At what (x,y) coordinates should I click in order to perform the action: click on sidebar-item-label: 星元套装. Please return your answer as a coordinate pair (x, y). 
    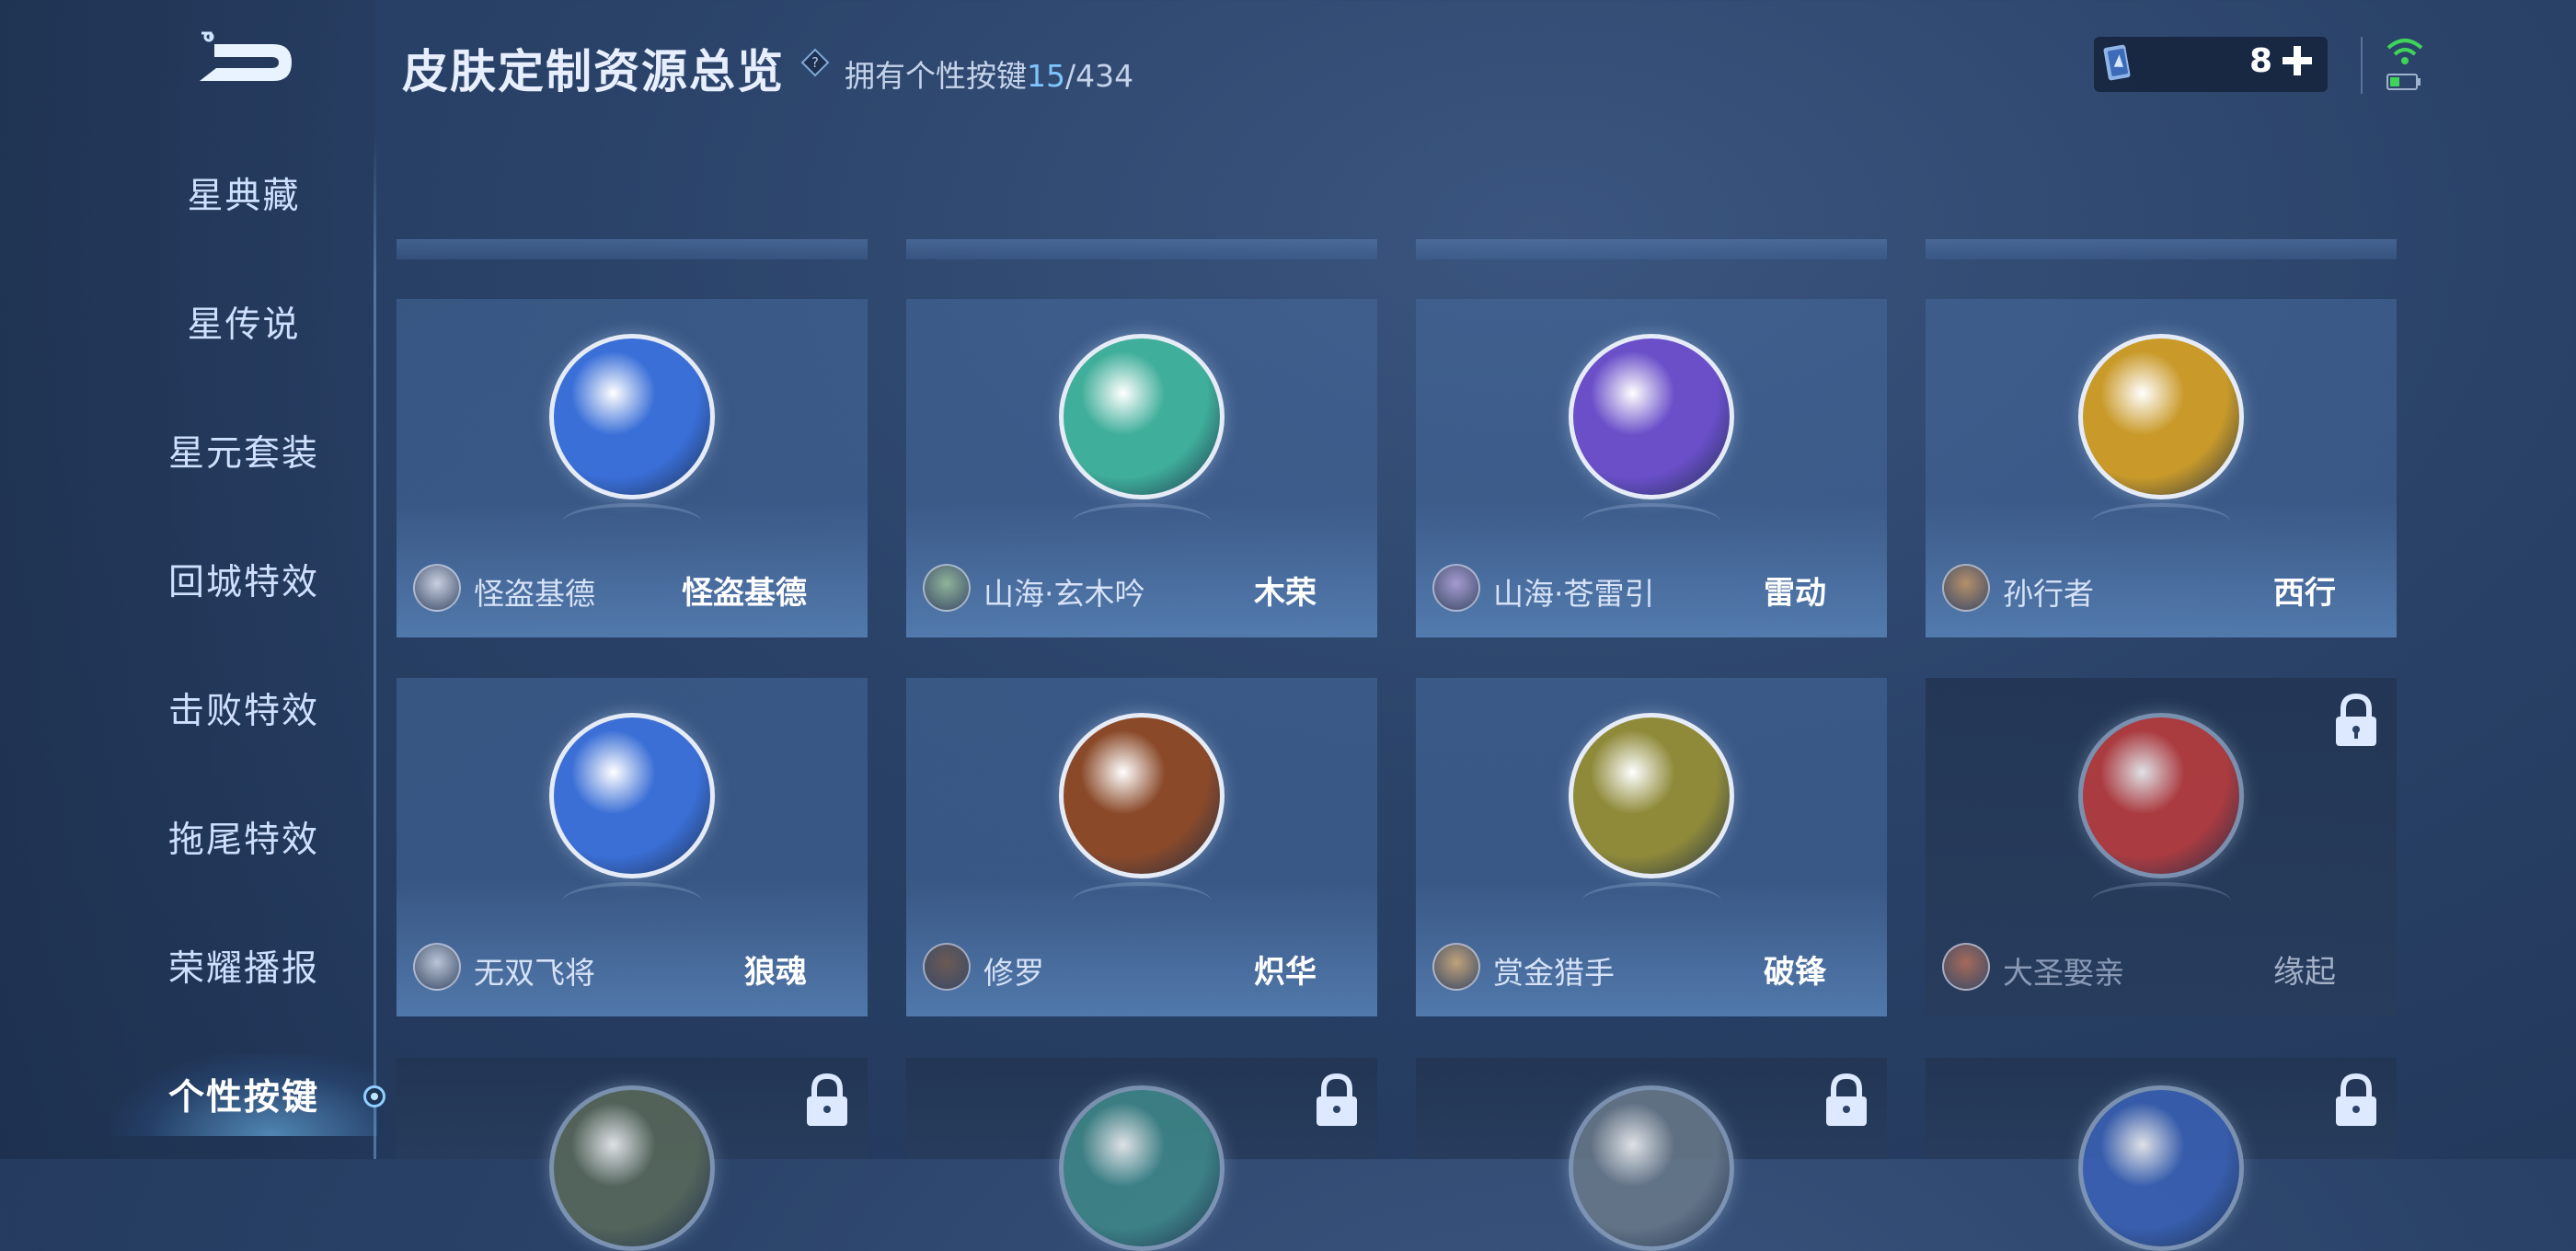
    Looking at the image, I should click on (243, 454).